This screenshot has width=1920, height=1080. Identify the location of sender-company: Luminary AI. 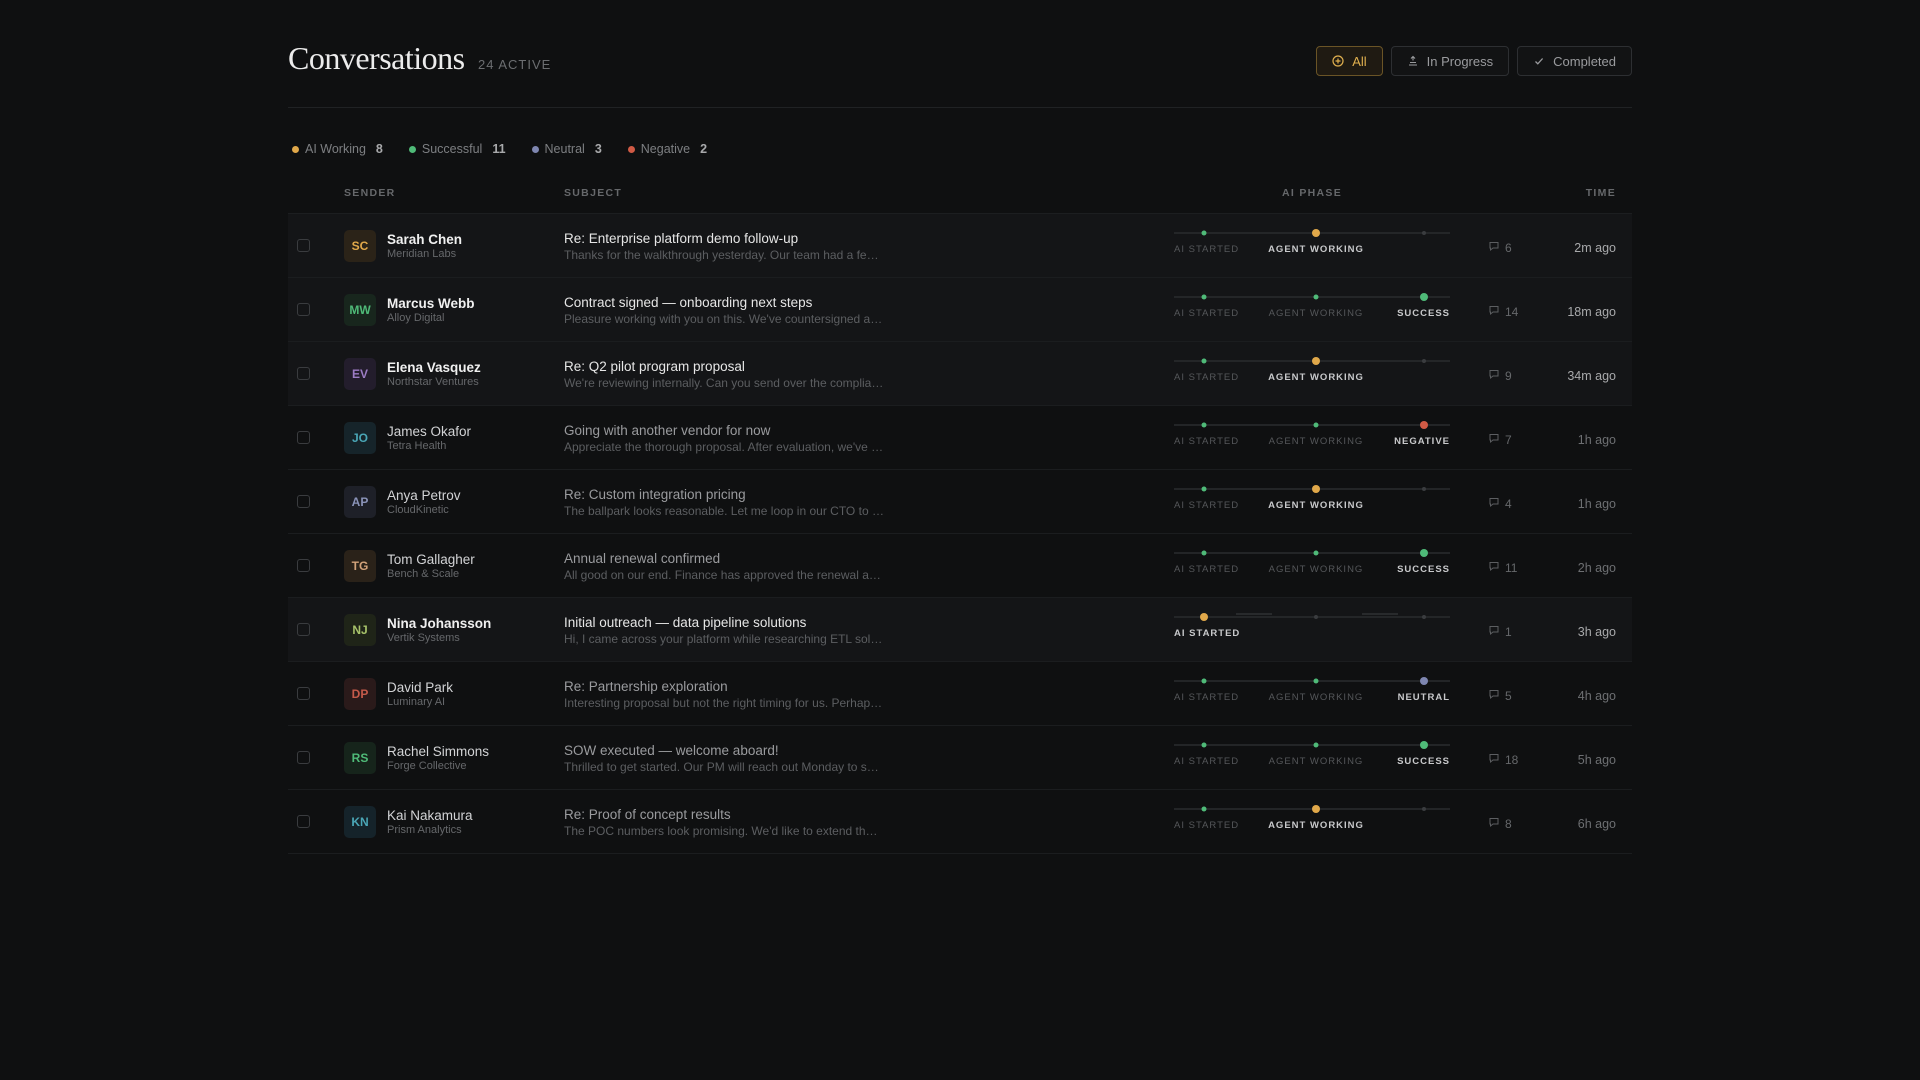
(416, 702).